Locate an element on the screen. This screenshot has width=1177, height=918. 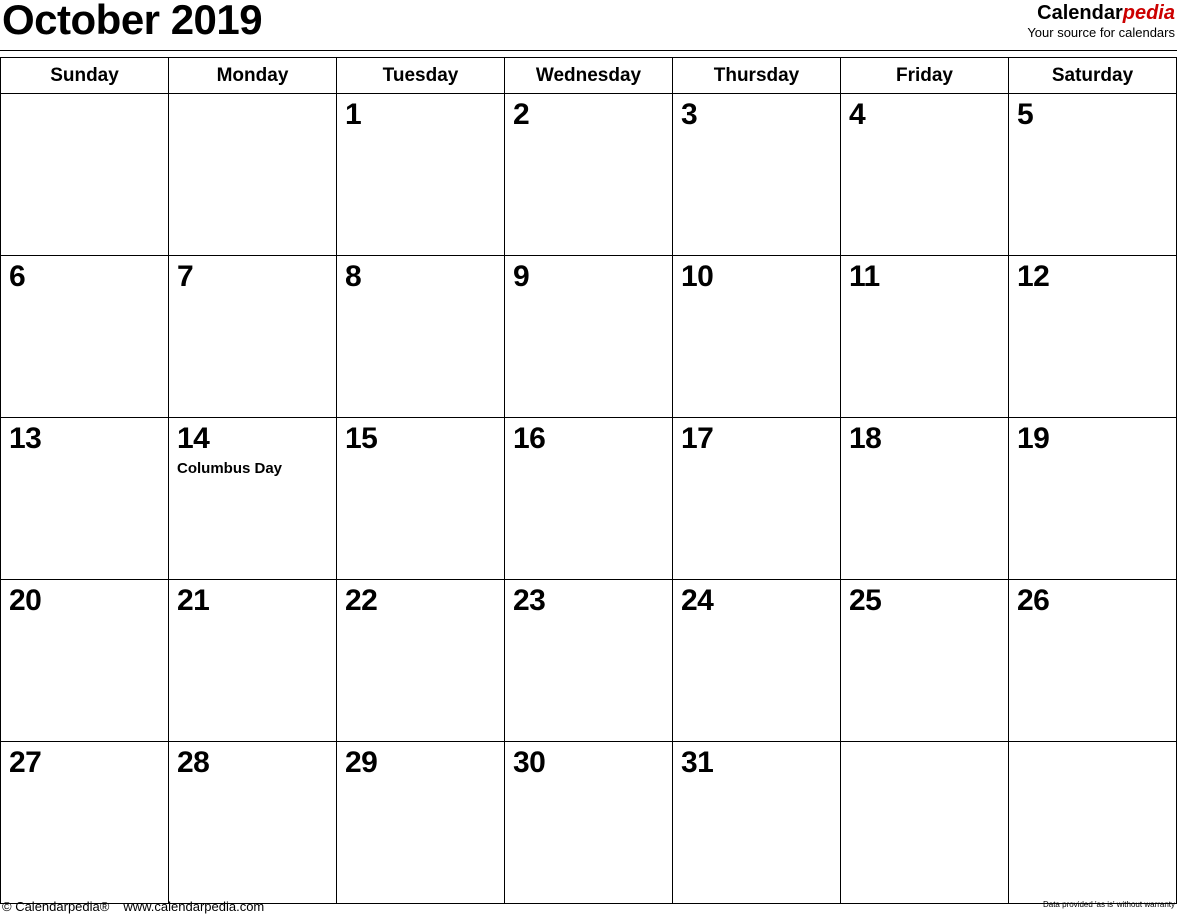
day-cell: 29 is located at coordinates (420, 822).